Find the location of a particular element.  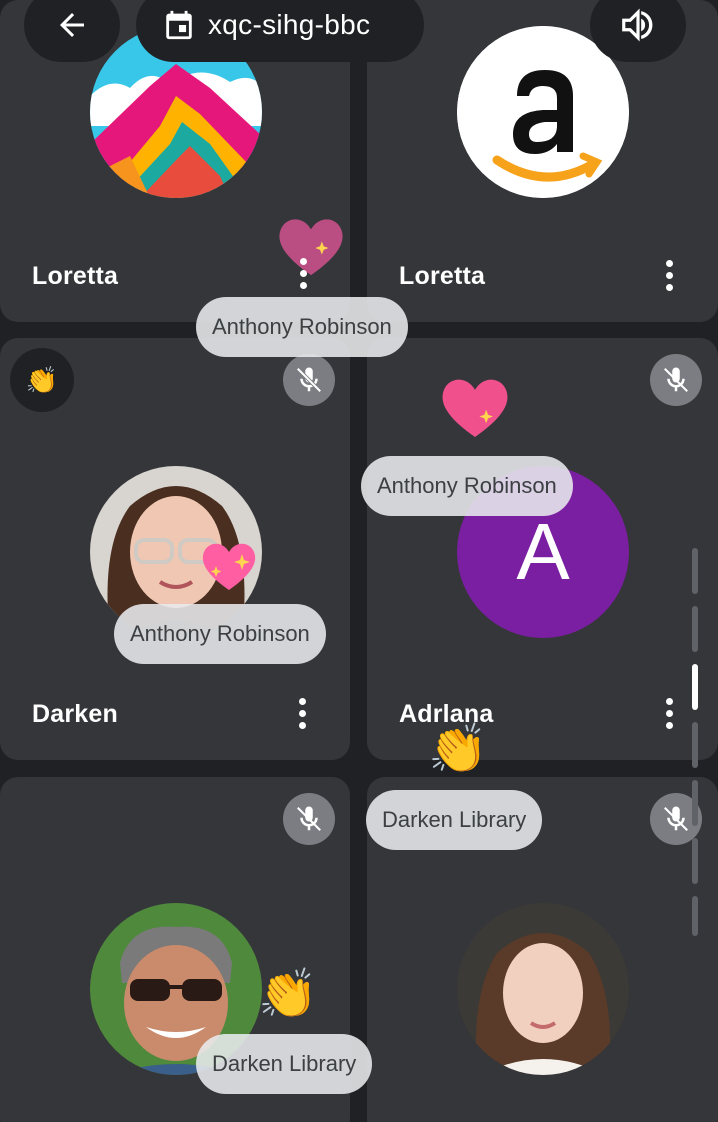

participant-name: Darken is located at coordinates (75, 714).